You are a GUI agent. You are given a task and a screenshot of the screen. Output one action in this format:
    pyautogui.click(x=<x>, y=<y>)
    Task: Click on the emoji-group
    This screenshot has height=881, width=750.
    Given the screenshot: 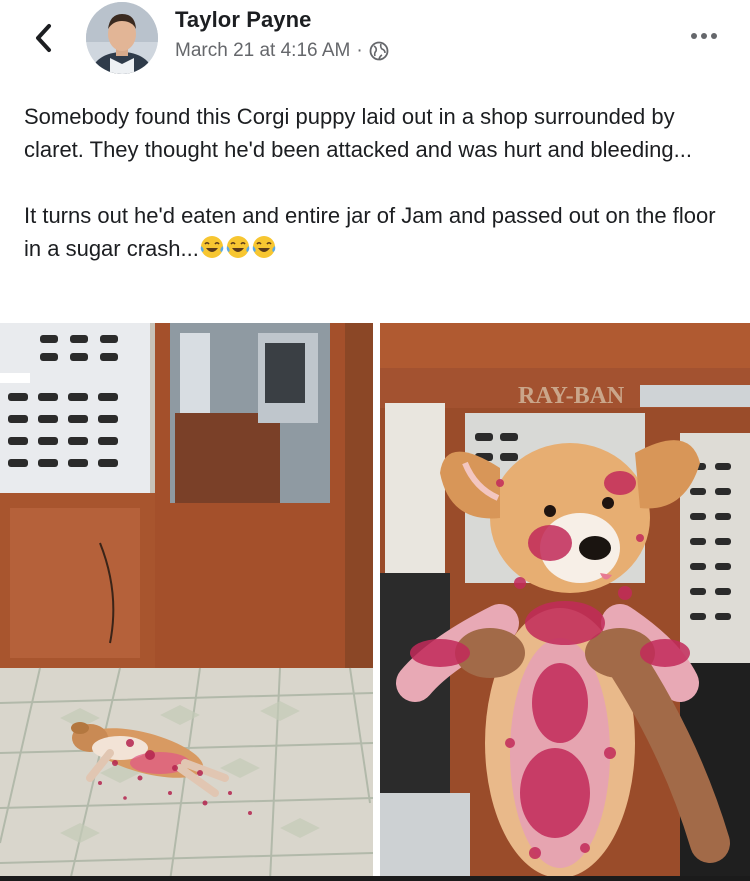 What is the action you would take?
    pyautogui.click(x=238, y=248)
    